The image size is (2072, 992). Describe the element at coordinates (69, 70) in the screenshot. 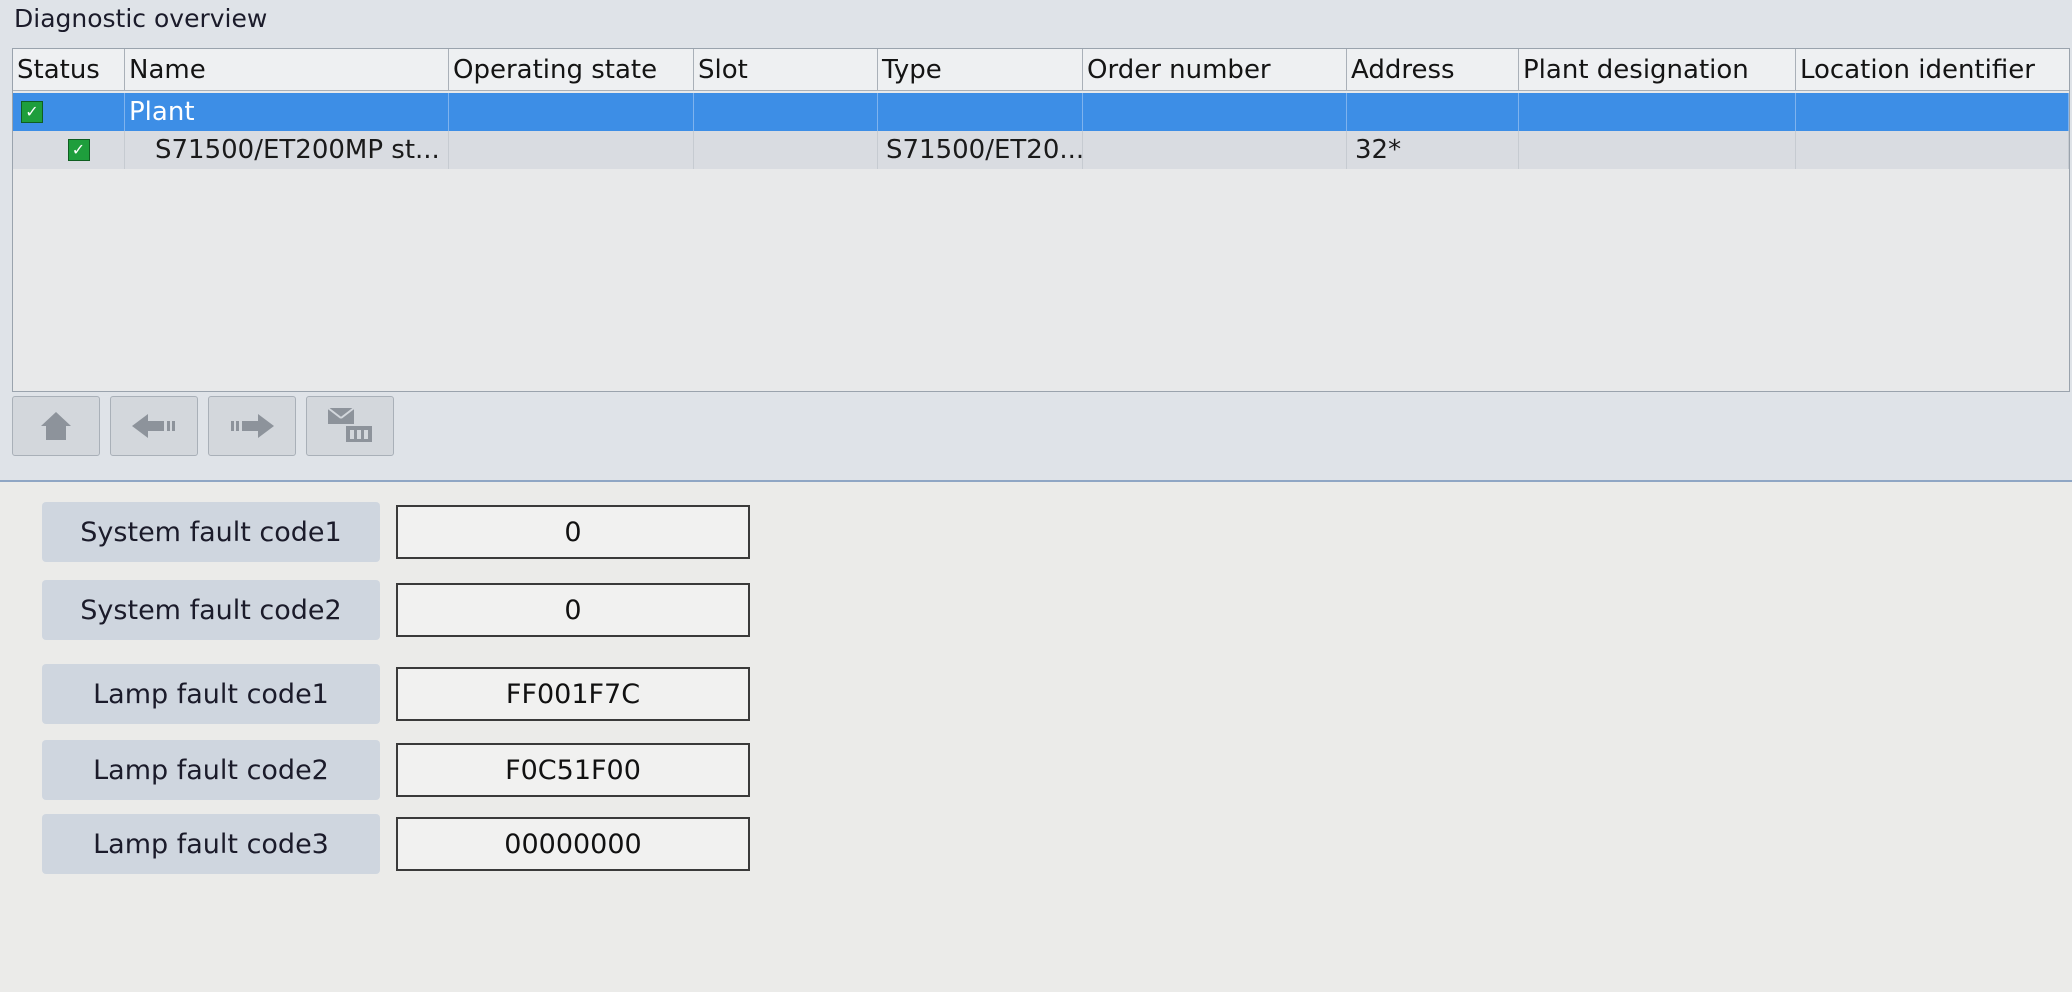

I see `column-header-status: Status` at that location.